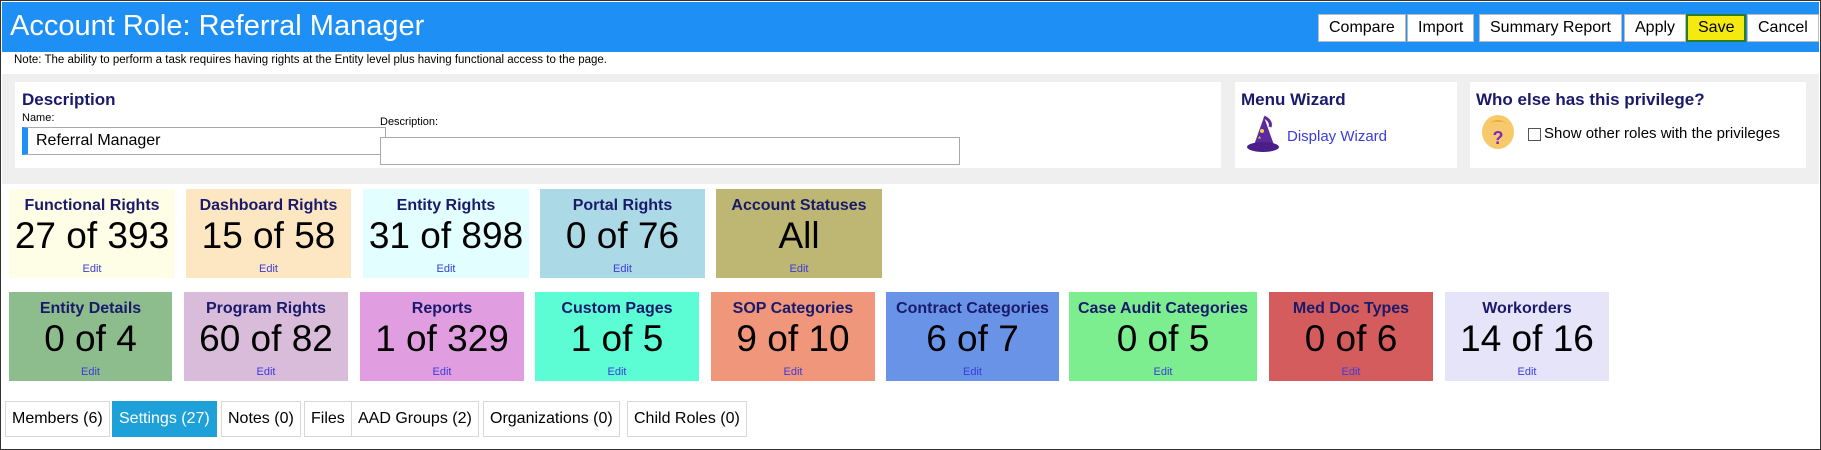 The image size is (1821, 450). I want to click on tile-value: 6 of 7, so click(972, 338).